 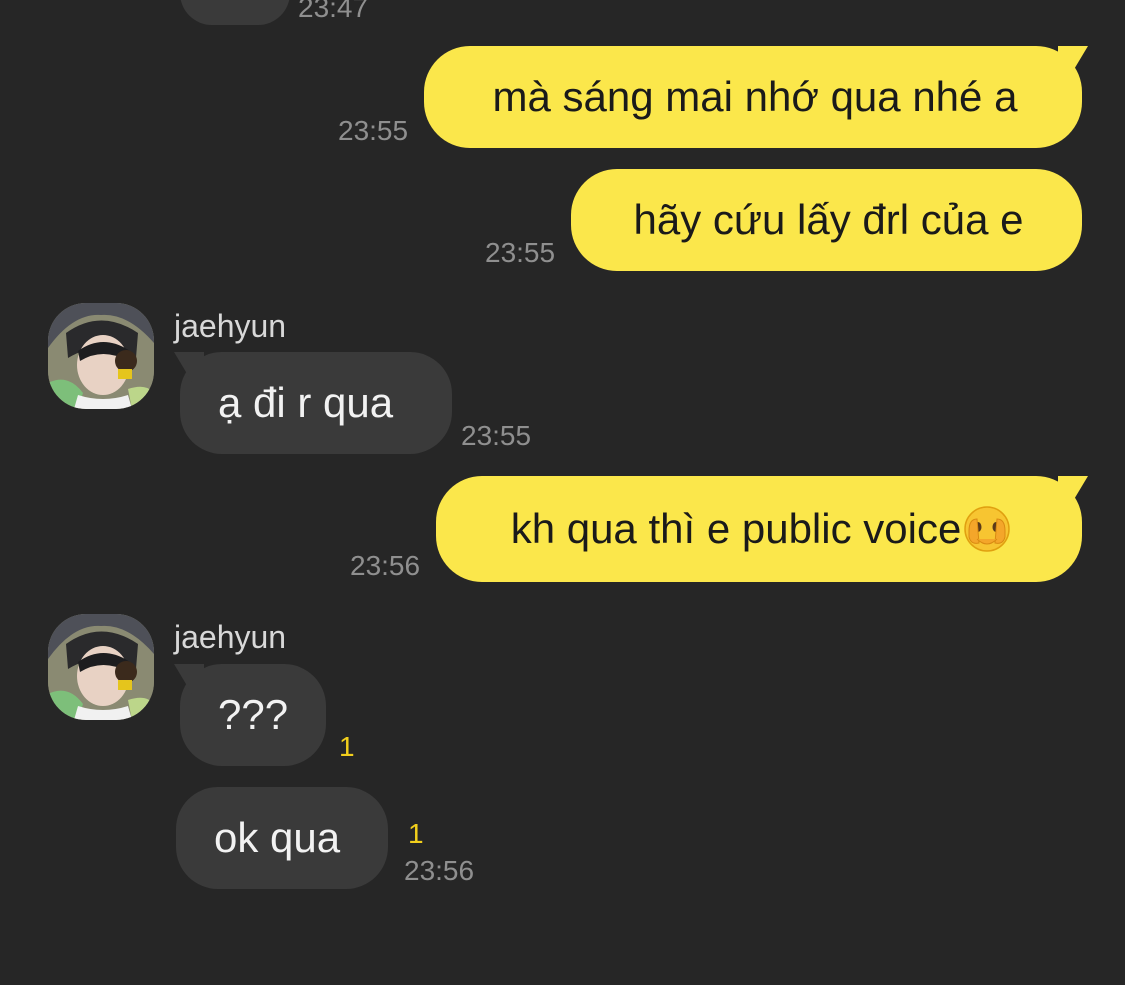 I want to click on message-text: mà sáng mai nhớ qua nhé a, so click(x=755, y=96).